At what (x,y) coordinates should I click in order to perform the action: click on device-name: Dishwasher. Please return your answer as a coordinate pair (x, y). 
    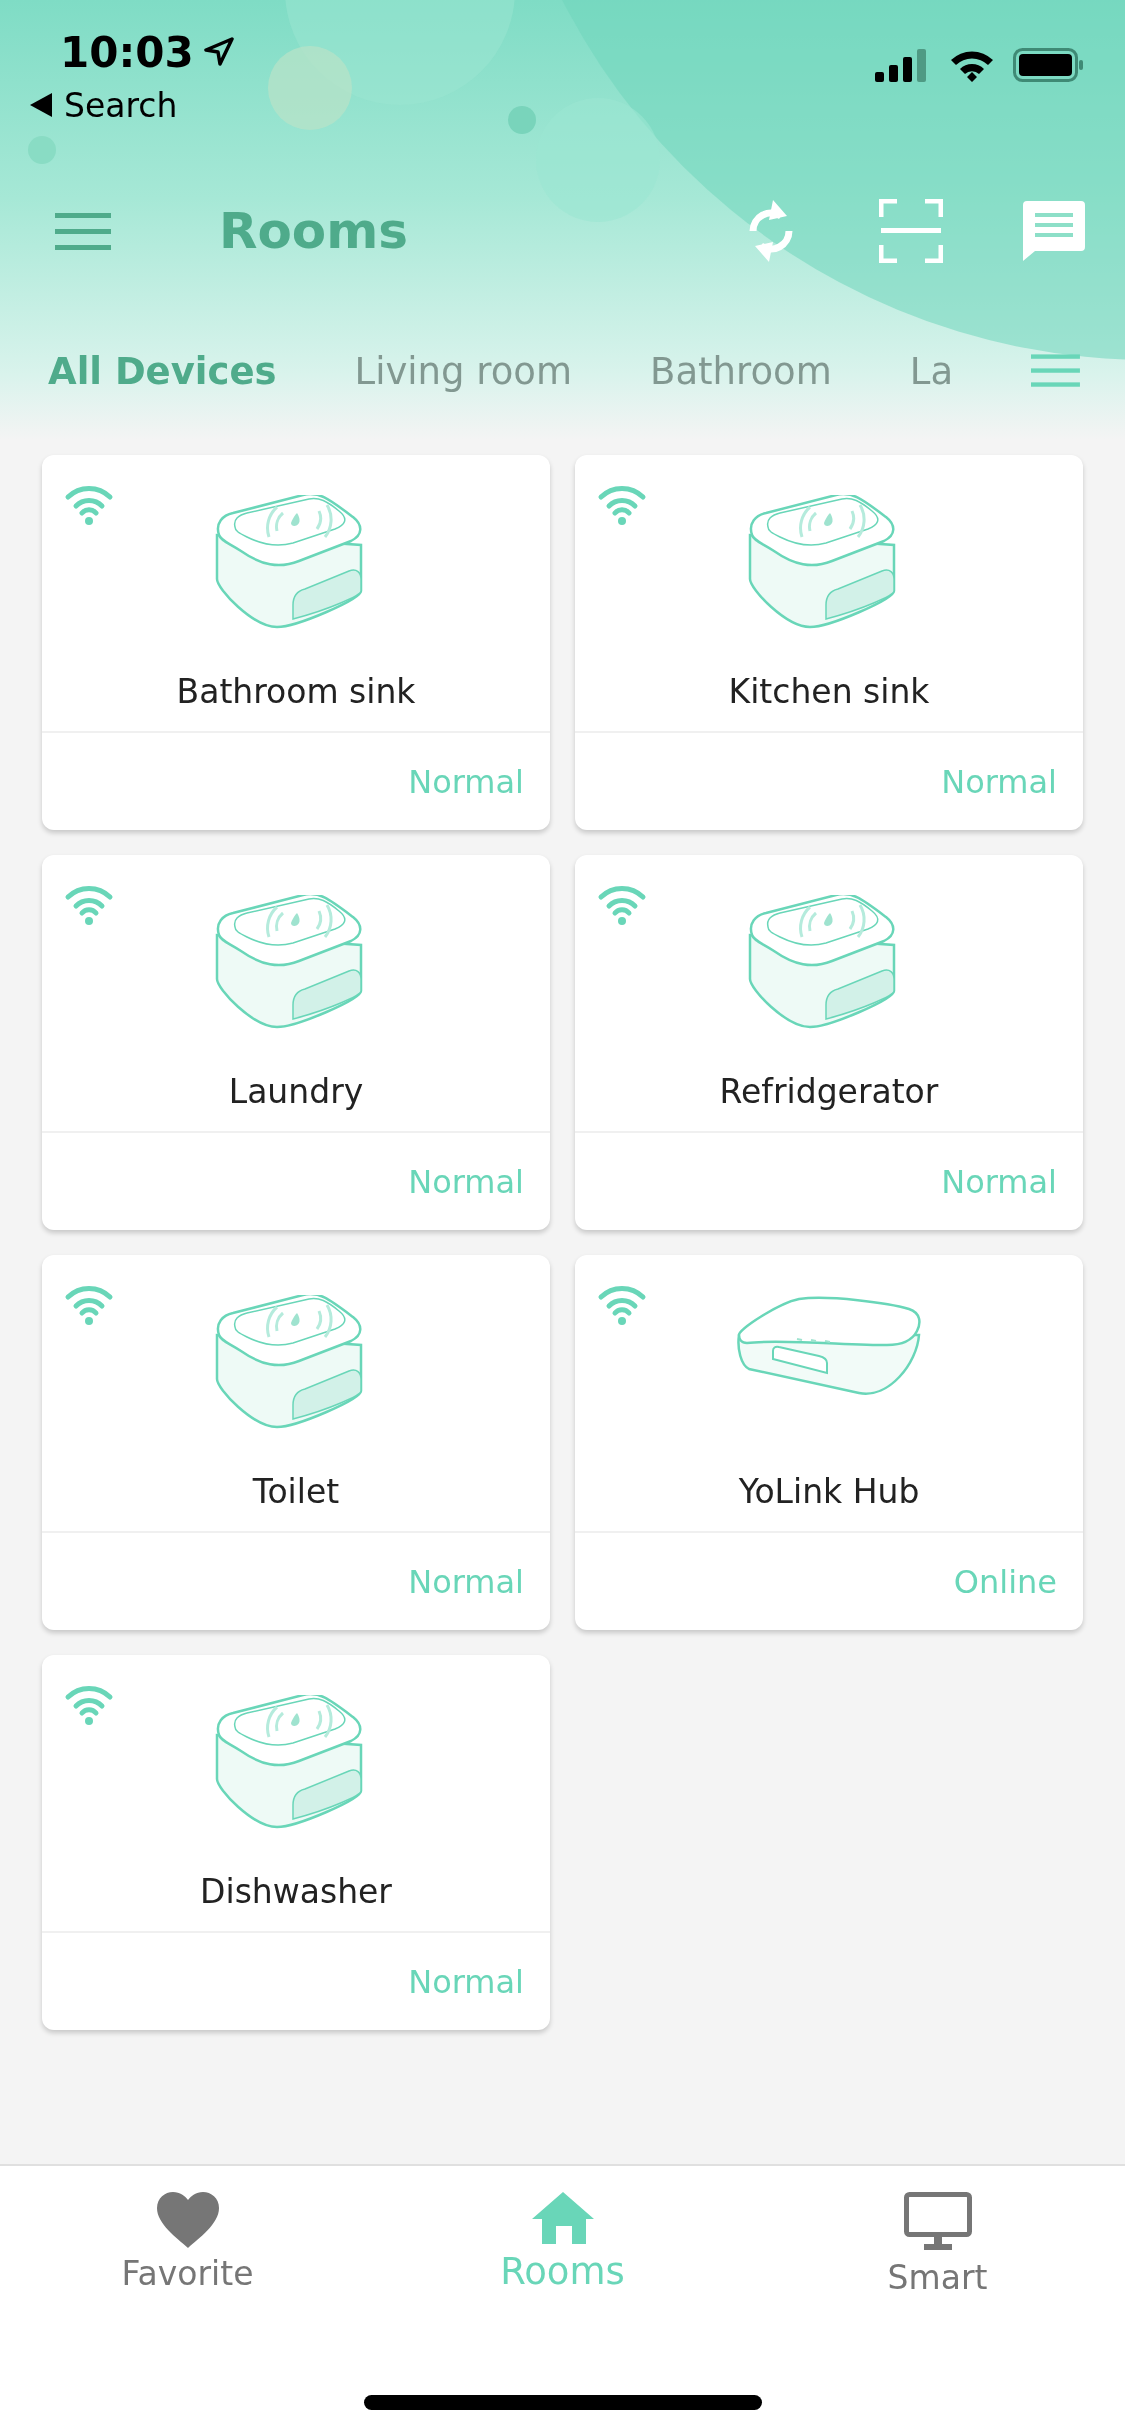
    Looking at the image, I should click on (296, 1891).